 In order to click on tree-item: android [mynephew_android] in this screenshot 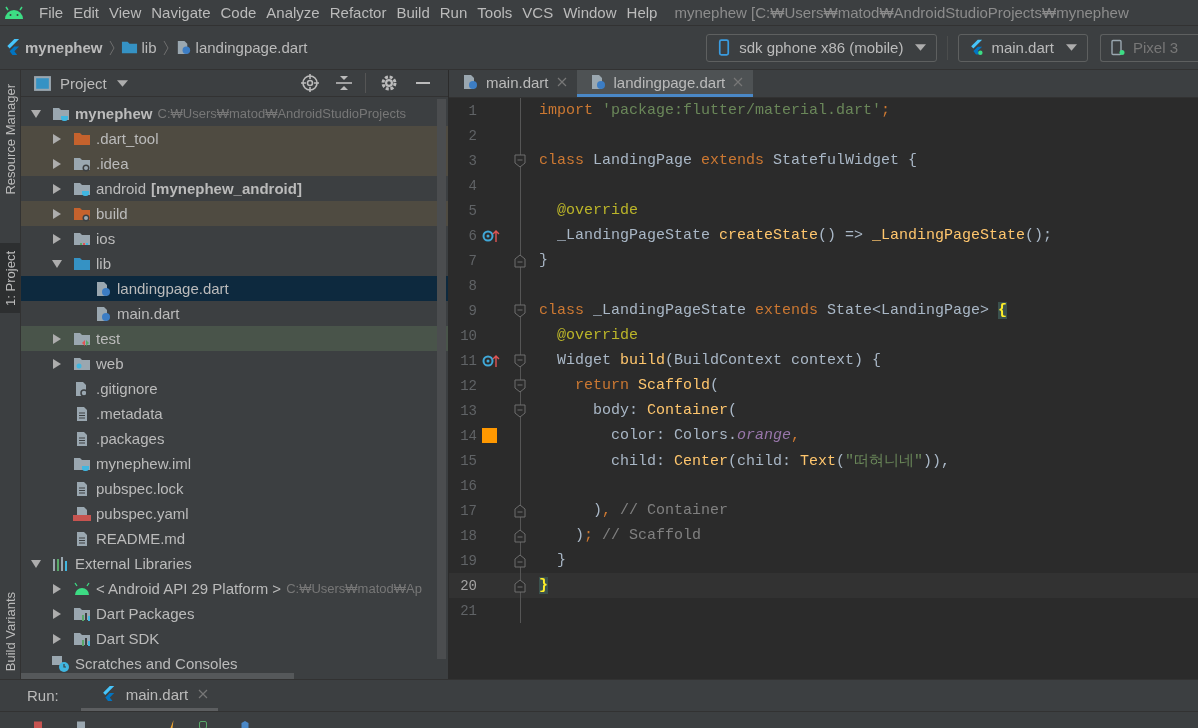, I will do `click(234, 188)`.